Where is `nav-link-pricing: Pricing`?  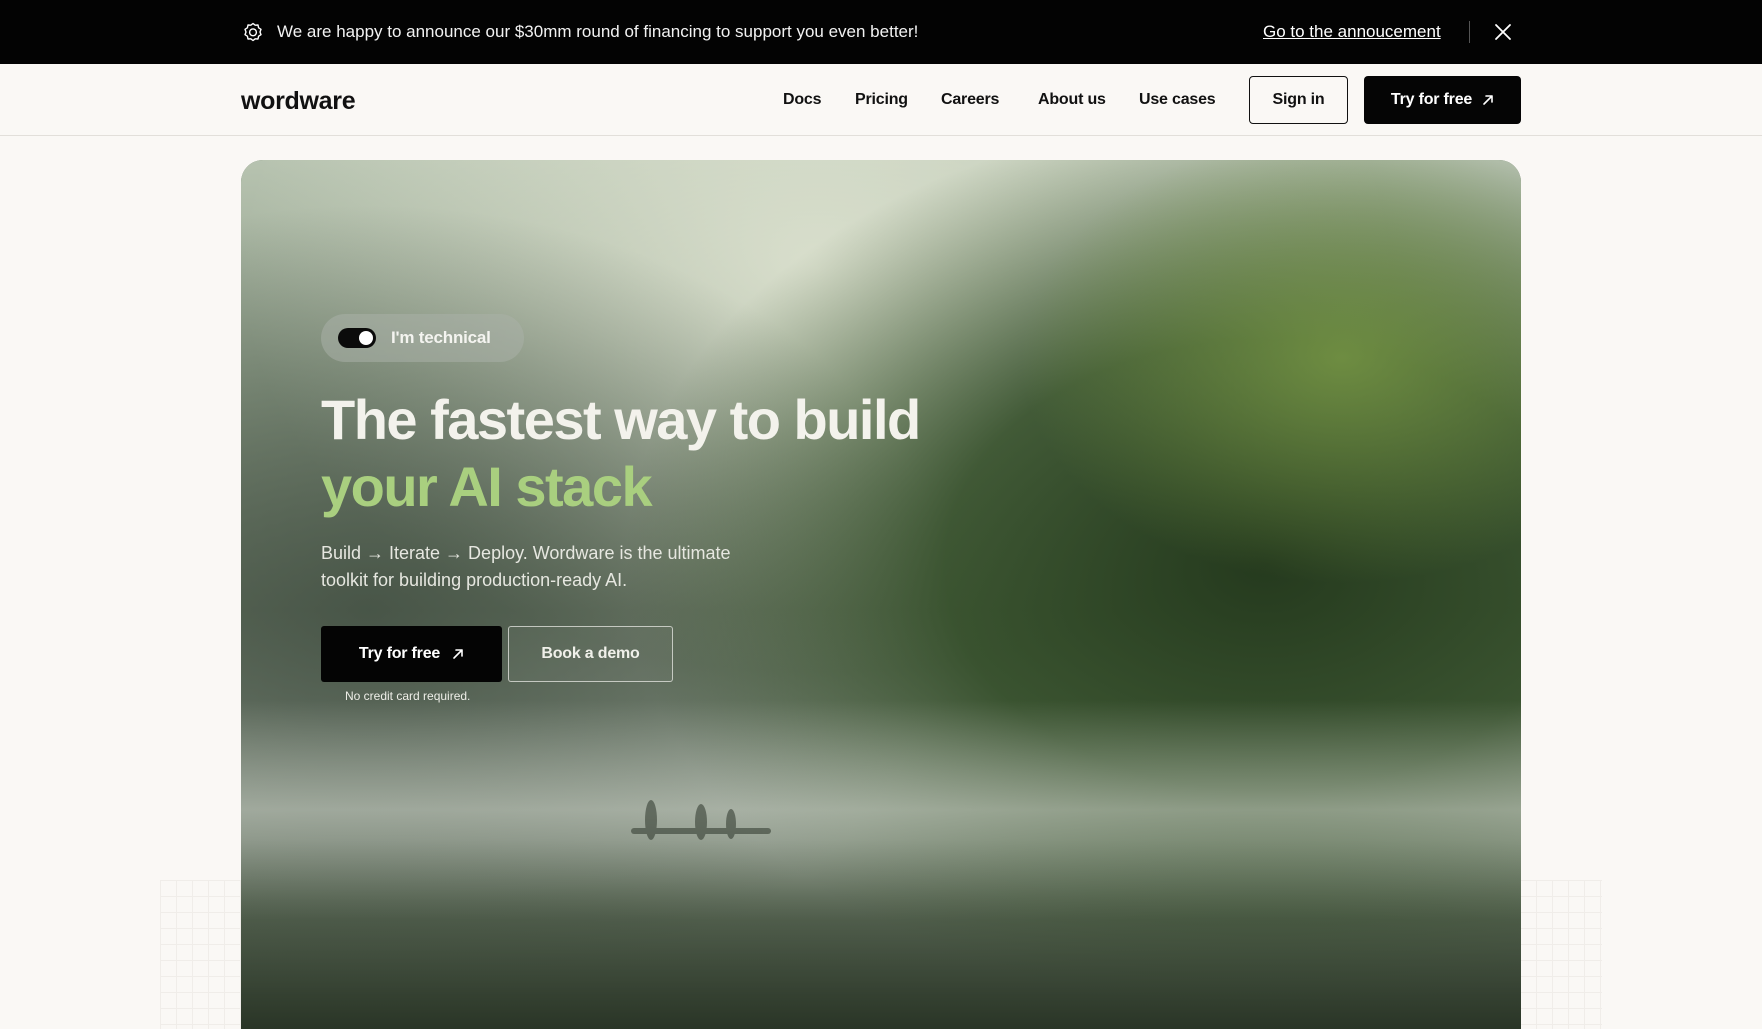
nav-link-pricing: Pricing is located at coordinates (881, 100).